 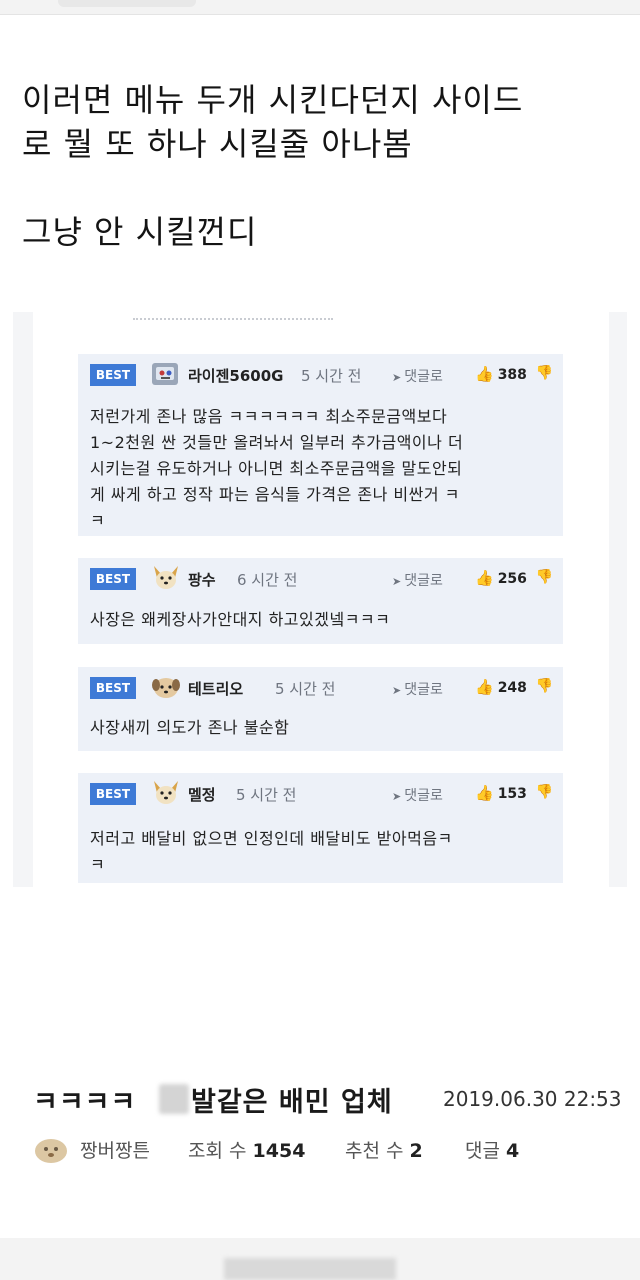 I want to click on comment-header: BEST 테트리오 5 시간 전 ➤ 댓글로 👍 248 👎, so click(x=321, y=688).